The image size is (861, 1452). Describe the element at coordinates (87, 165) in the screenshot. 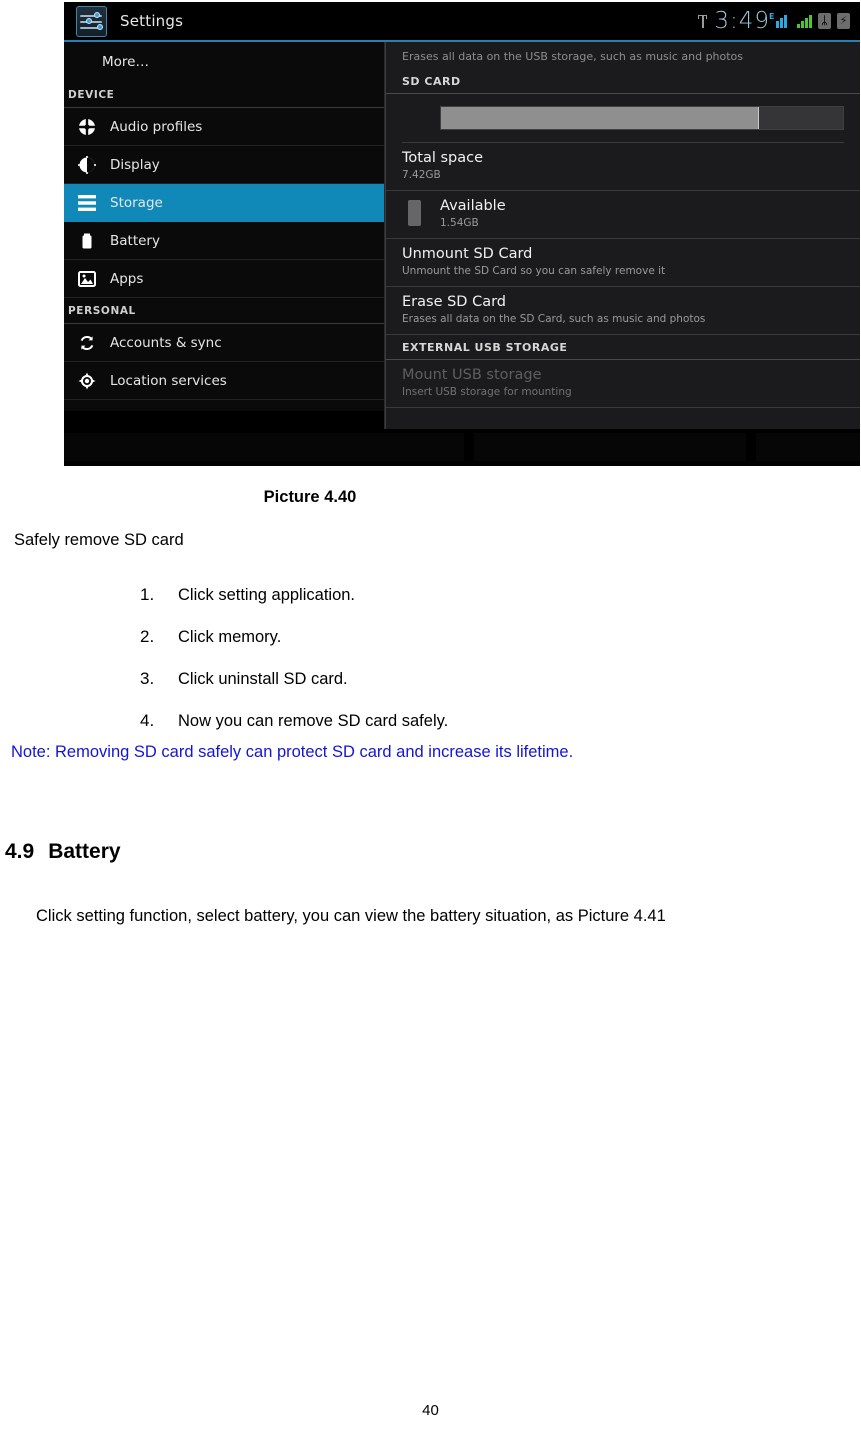

I see `display-brightness-icon` at that location.